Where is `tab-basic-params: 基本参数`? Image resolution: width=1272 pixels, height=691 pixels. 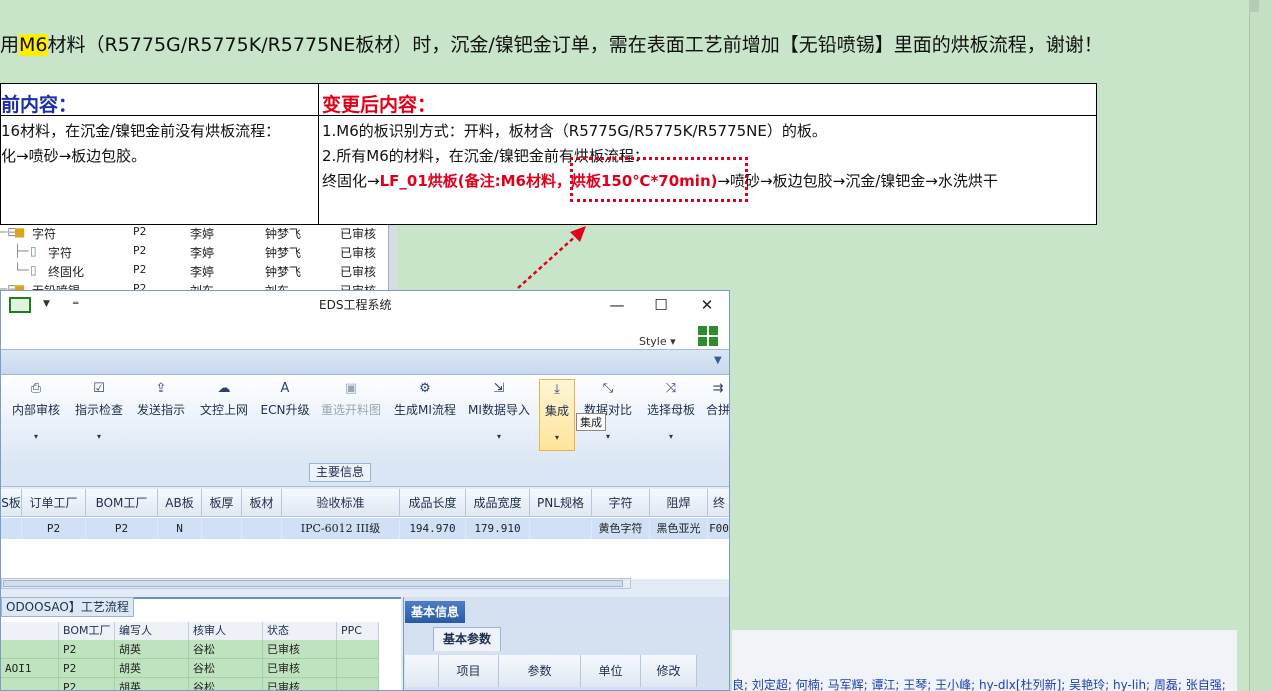
tab-basic-params: 基本参数 is located at coordinates (467, 639).